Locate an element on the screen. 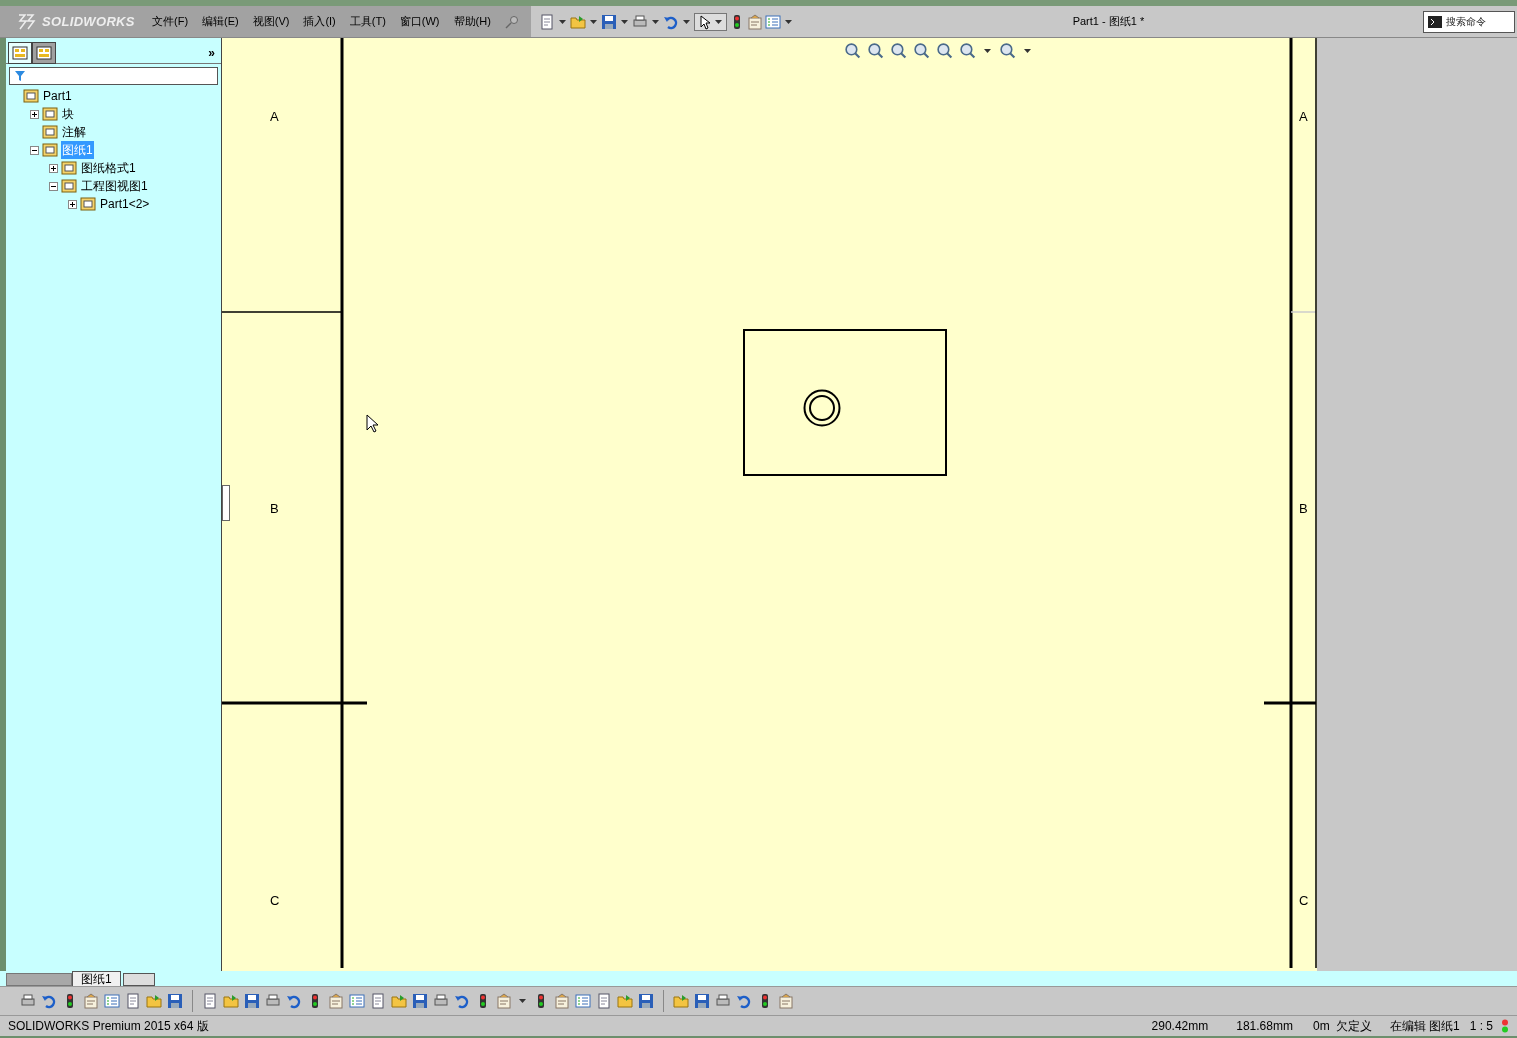 This screenshot has width=1517, height=1038. save-icon is located at coordinates (608, 21).